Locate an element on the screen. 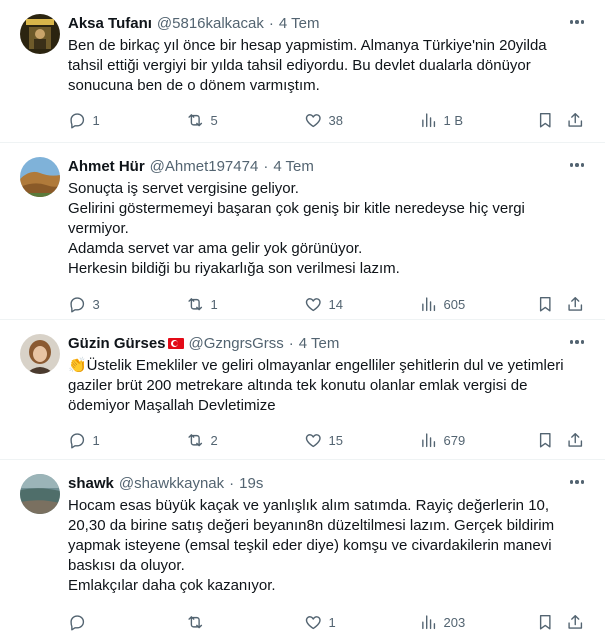  turkey-flag-icon is located at coordinates (175, 343).